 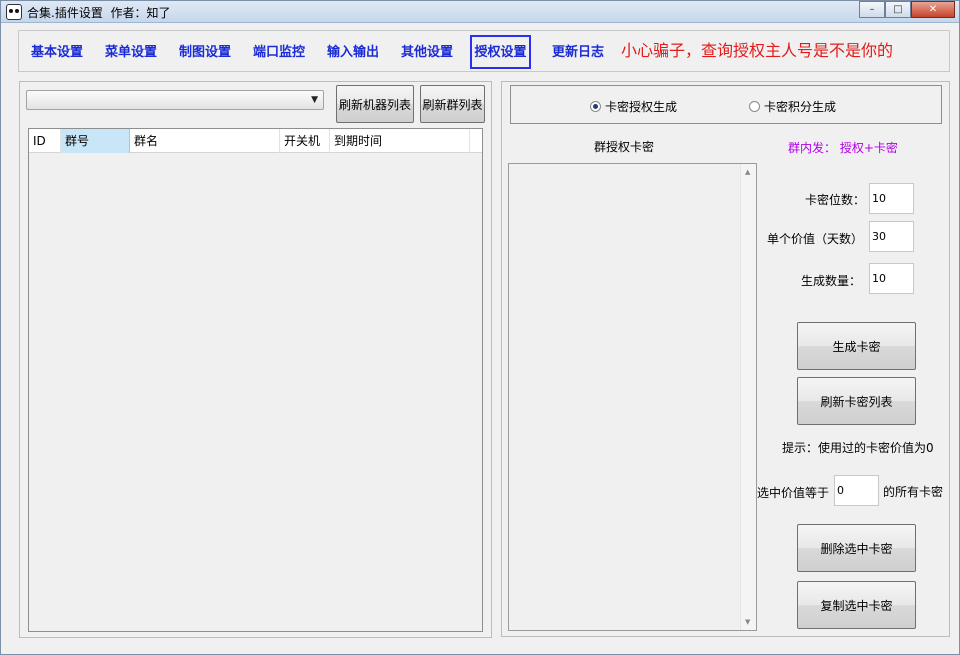 I want to click on tab-input-output: 输入输出, so click(x=353, y=52).